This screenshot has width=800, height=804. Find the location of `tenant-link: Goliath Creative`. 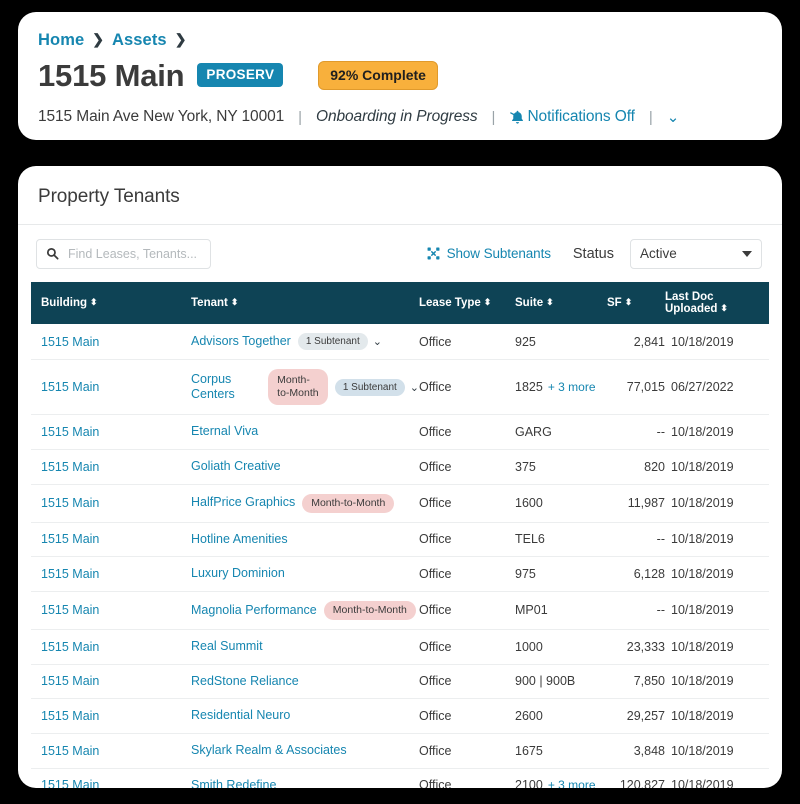

tenant-link: Goliath Creative is located at coordinates (236, 467).